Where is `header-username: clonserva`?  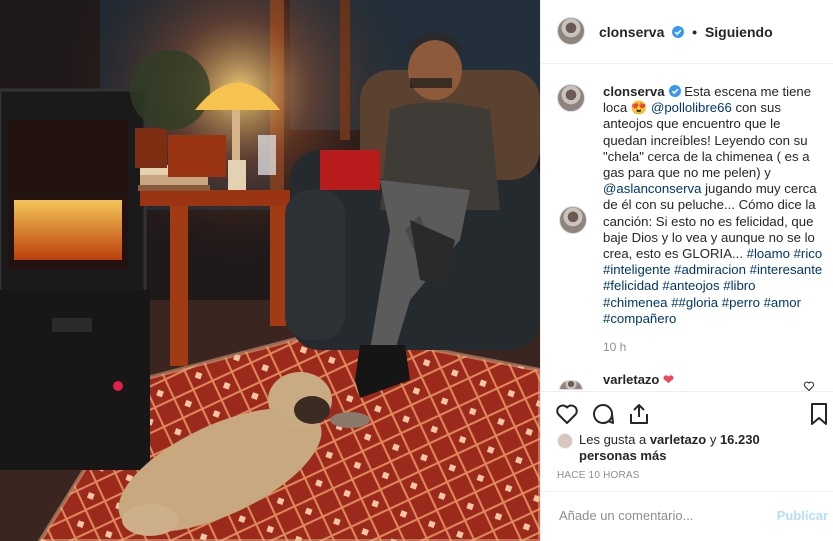 header-username: clonserva is located at coordinates (631, 32).